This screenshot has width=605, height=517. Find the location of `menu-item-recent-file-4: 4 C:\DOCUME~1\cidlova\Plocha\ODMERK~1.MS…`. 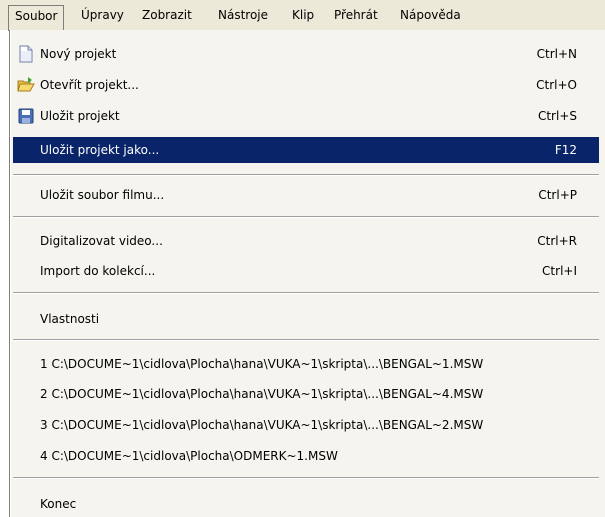

menu-item-recent-file-4: 4 C:\DOCUME~1\cidlova\Plocha\ODMERK~1.MS… is located at coordinates (306, 456).